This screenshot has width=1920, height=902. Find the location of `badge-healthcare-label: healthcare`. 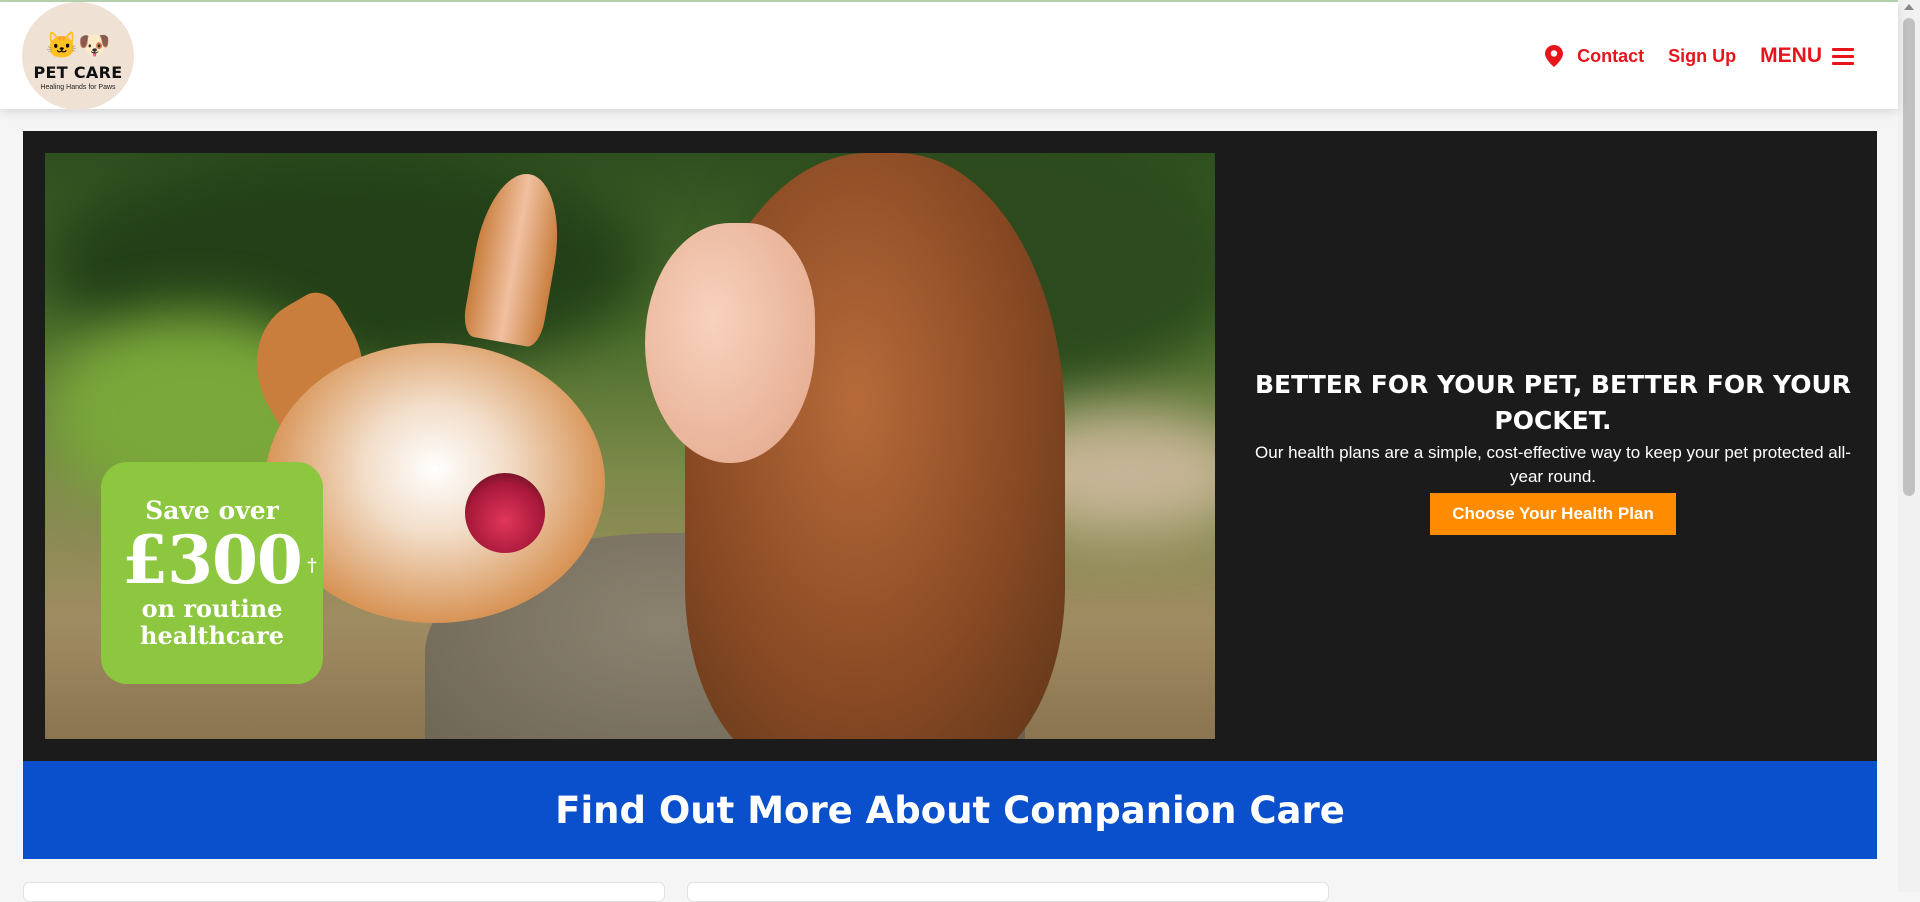

badge-healthcare-label: healthcare is located at coordinates (212, 635).